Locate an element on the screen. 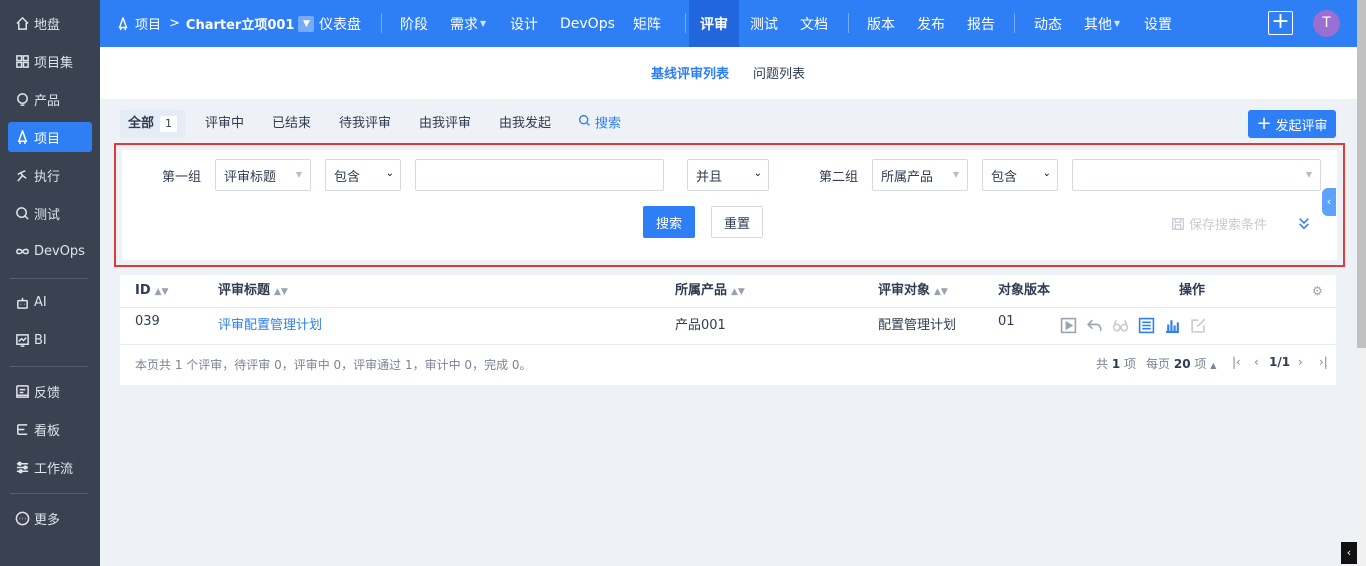 The image size is (1366, 566). tab-version: 版本 is located at coordinates (881, 23).